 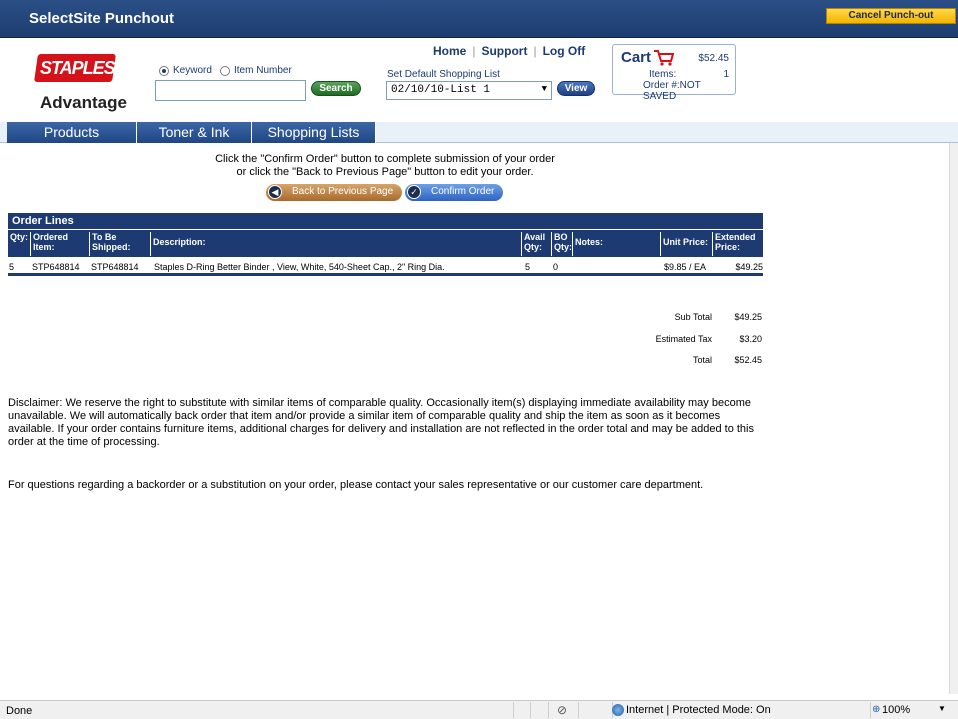 I want to click on tab-toner-ink: Toner & Ink, so click(x=194, y=132).